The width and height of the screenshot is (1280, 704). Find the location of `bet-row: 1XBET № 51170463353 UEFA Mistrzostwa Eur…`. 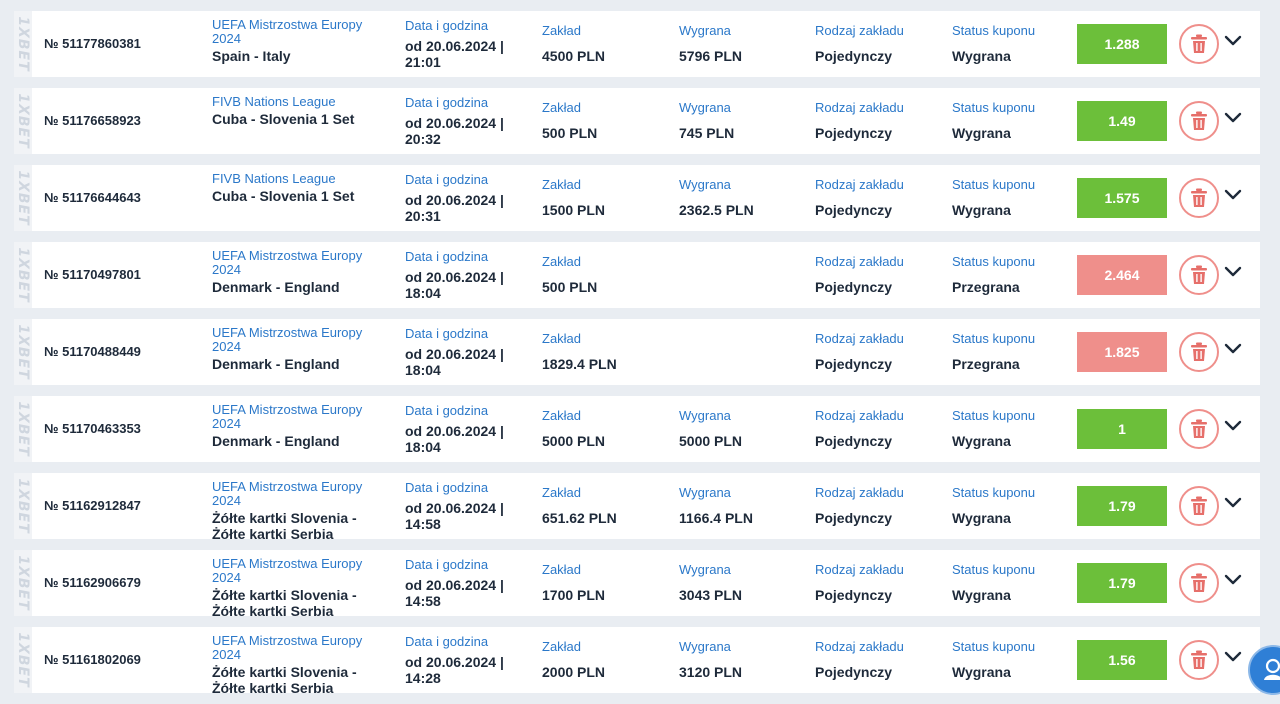

bet-row: 1XBET № 51170463353 UEFA Mistrzostwa Eur… is located at coordinates (637, 429).